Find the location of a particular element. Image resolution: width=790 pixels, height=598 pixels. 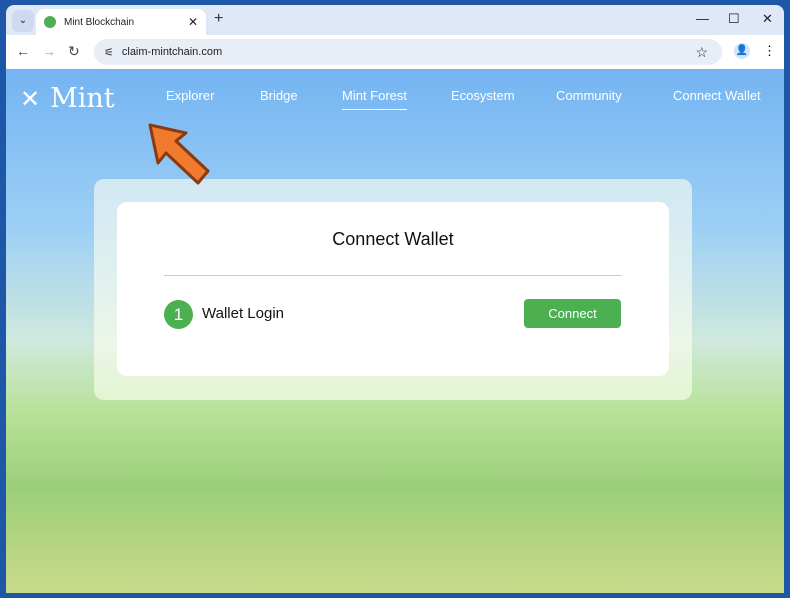

profile-icon: 👤 is located at coordinates (742, 51).